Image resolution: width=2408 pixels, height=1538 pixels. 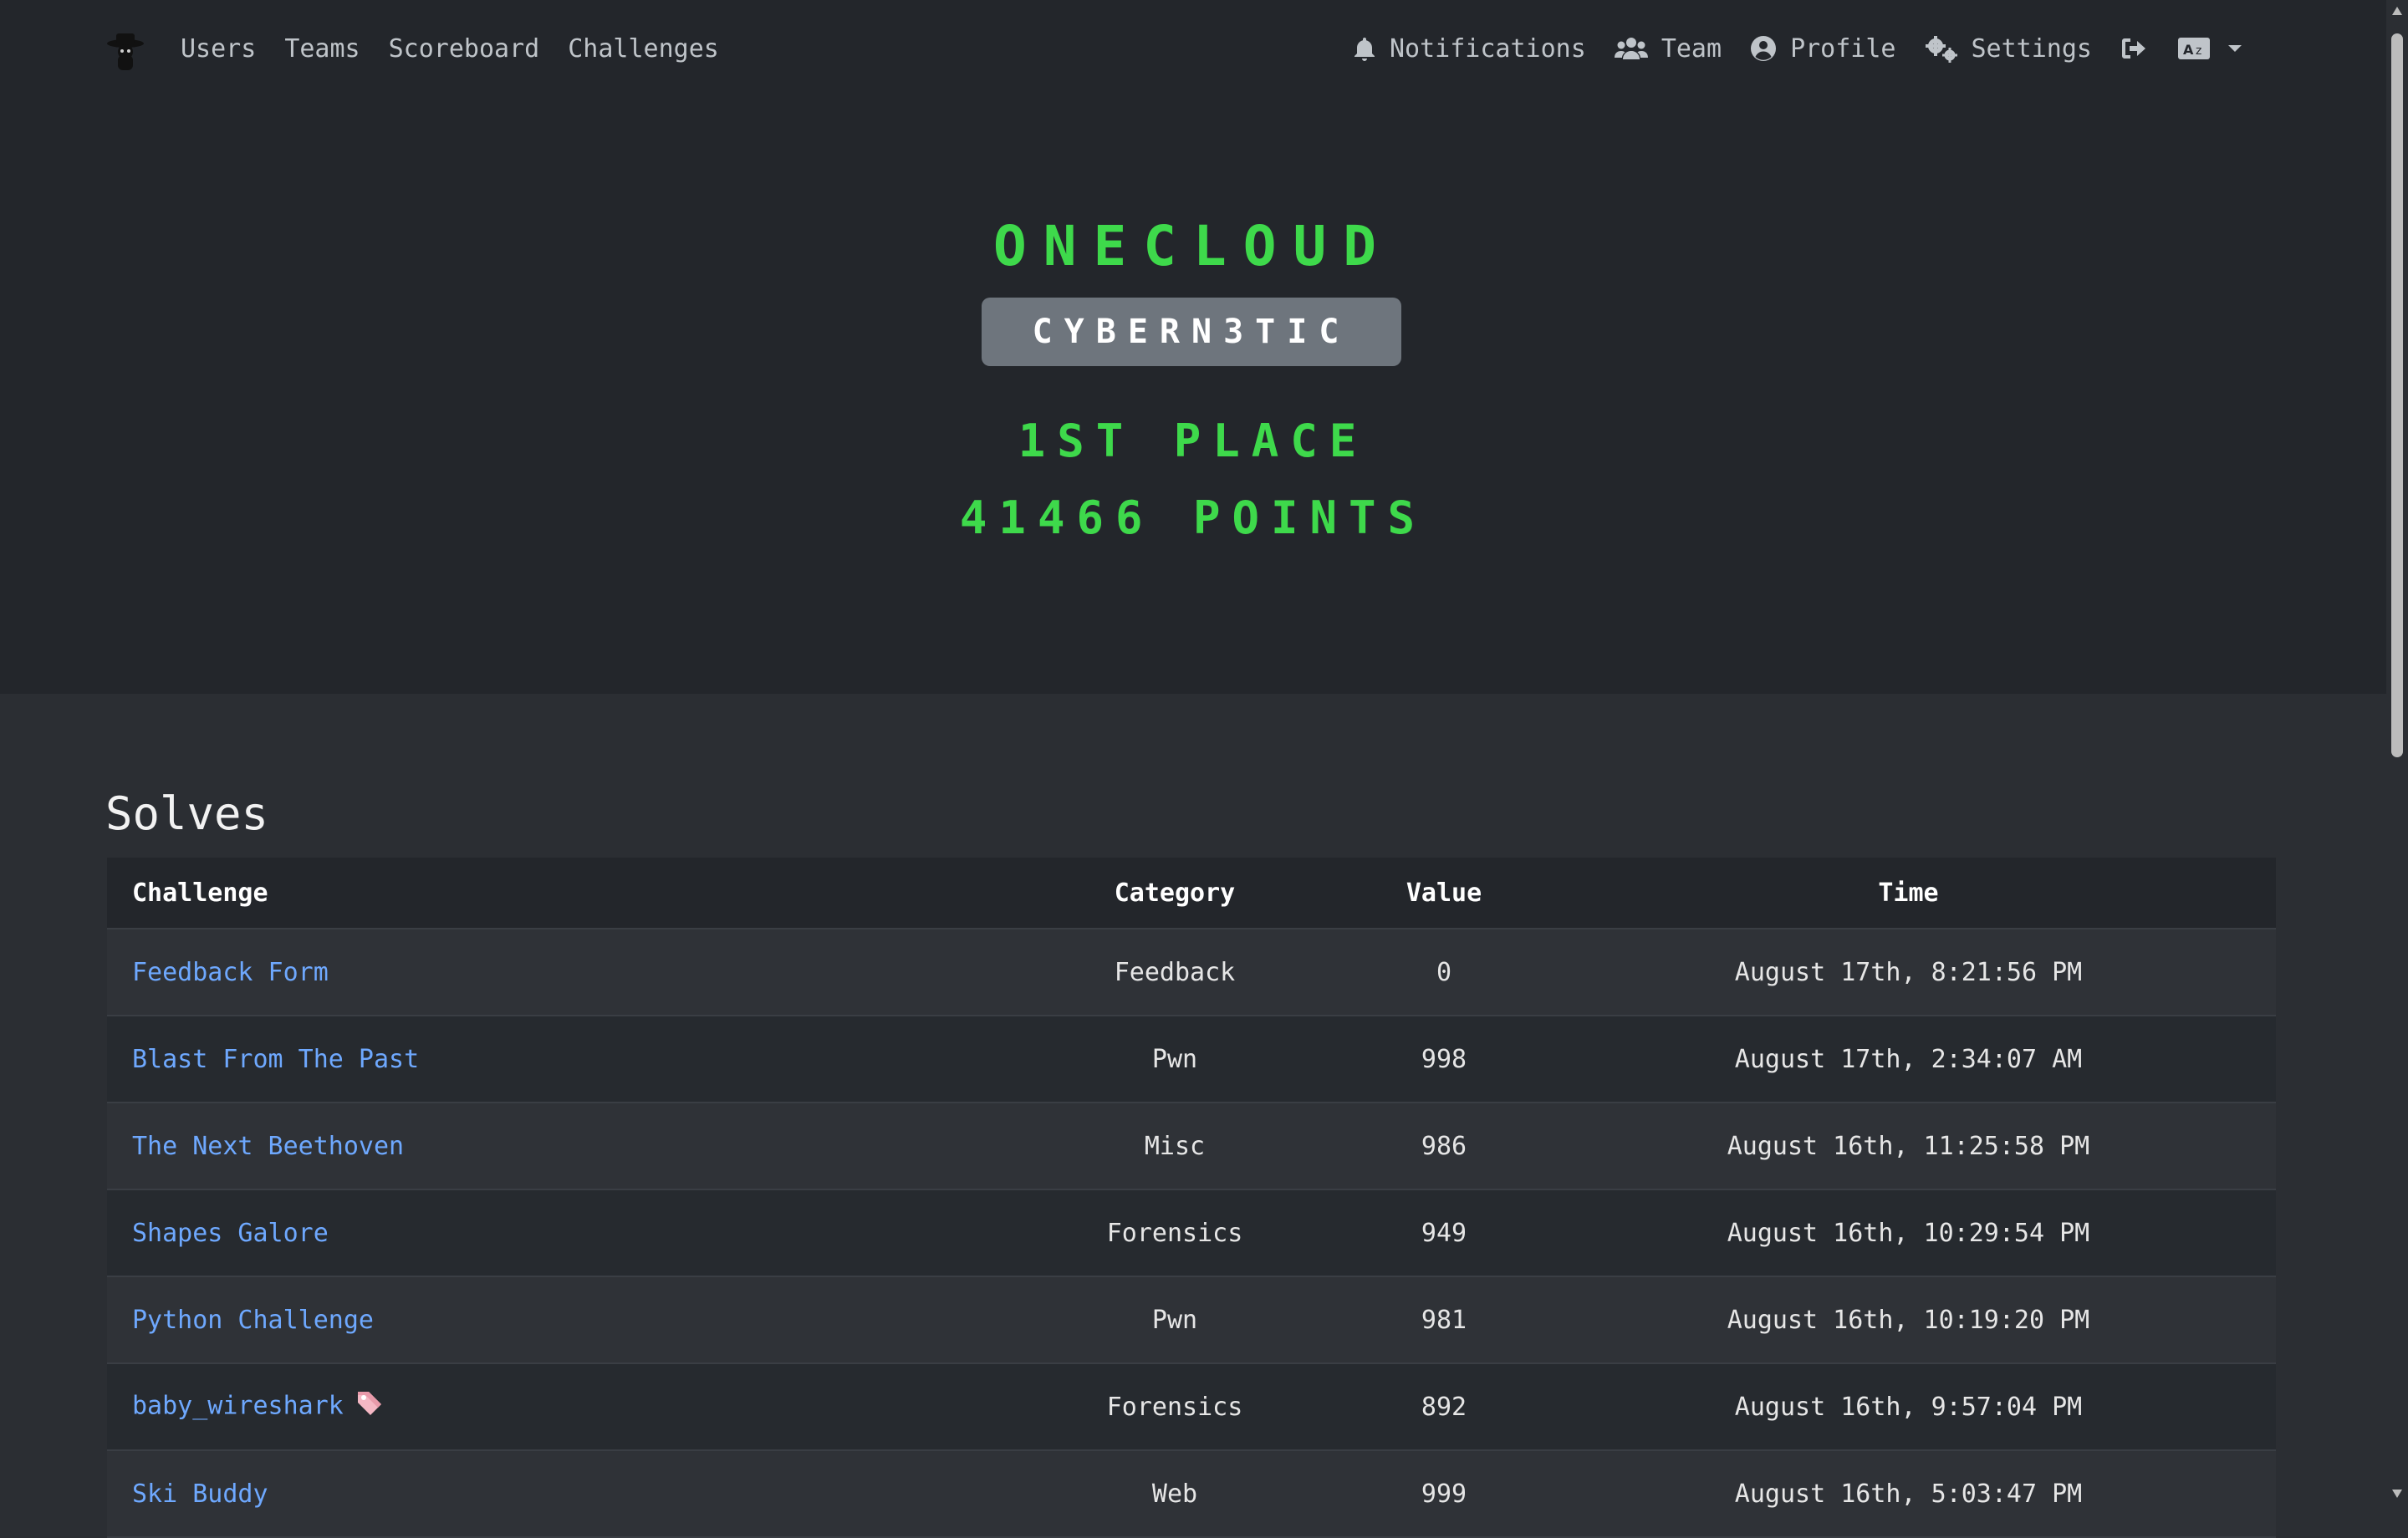 I want to click on scroll-down-arrow-icon, so click(x=2397, y=1494).